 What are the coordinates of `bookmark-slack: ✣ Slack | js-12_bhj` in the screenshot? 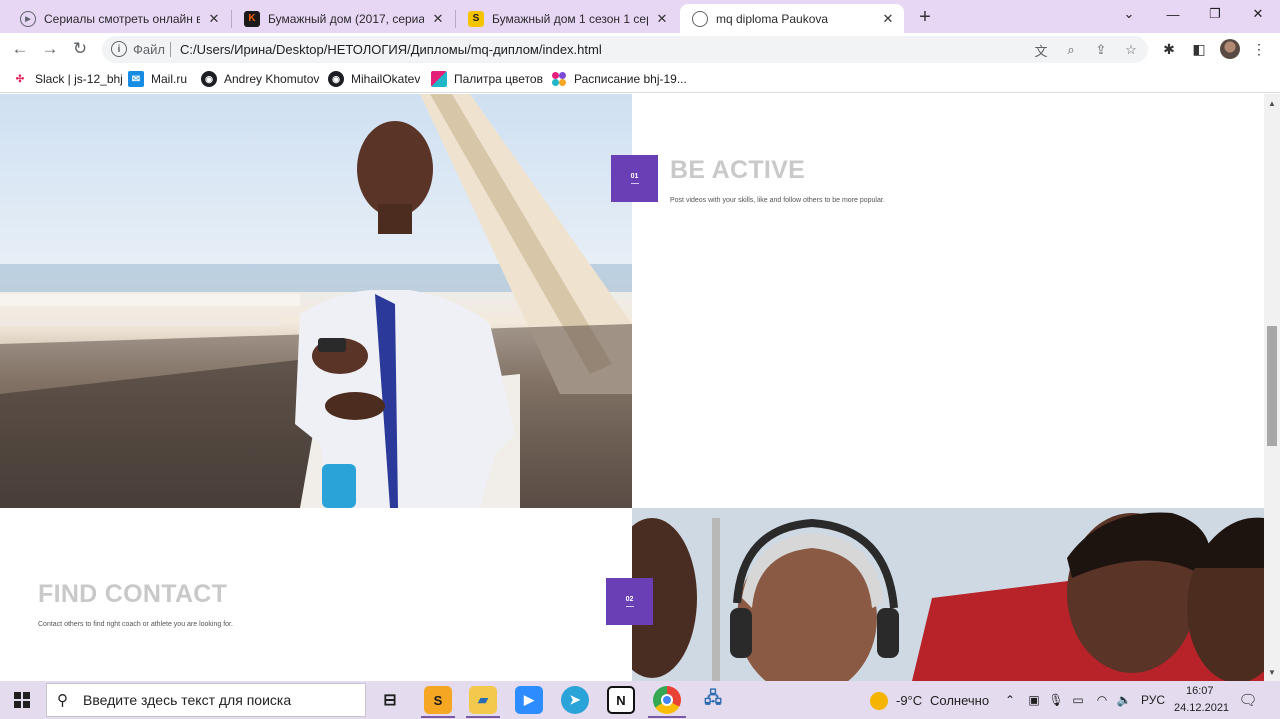 It's located at (67, 79).